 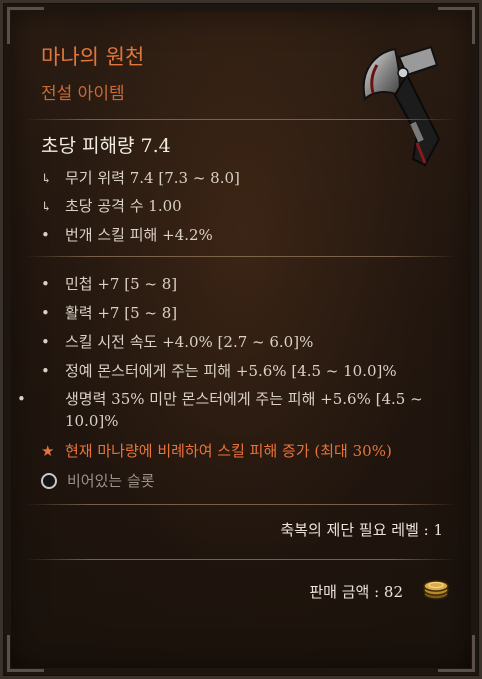 What do you see at coordinates (106, 146) in the screenshot?
I see `dps-value: 초당 피해량 7.4` at bounding box center [106, 146].